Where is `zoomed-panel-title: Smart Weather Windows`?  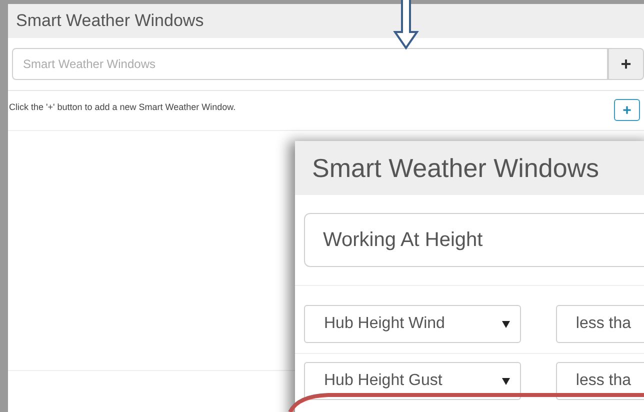 zoomed-panel-title: Smart Weather Windows is located at coordinates (456, 168).